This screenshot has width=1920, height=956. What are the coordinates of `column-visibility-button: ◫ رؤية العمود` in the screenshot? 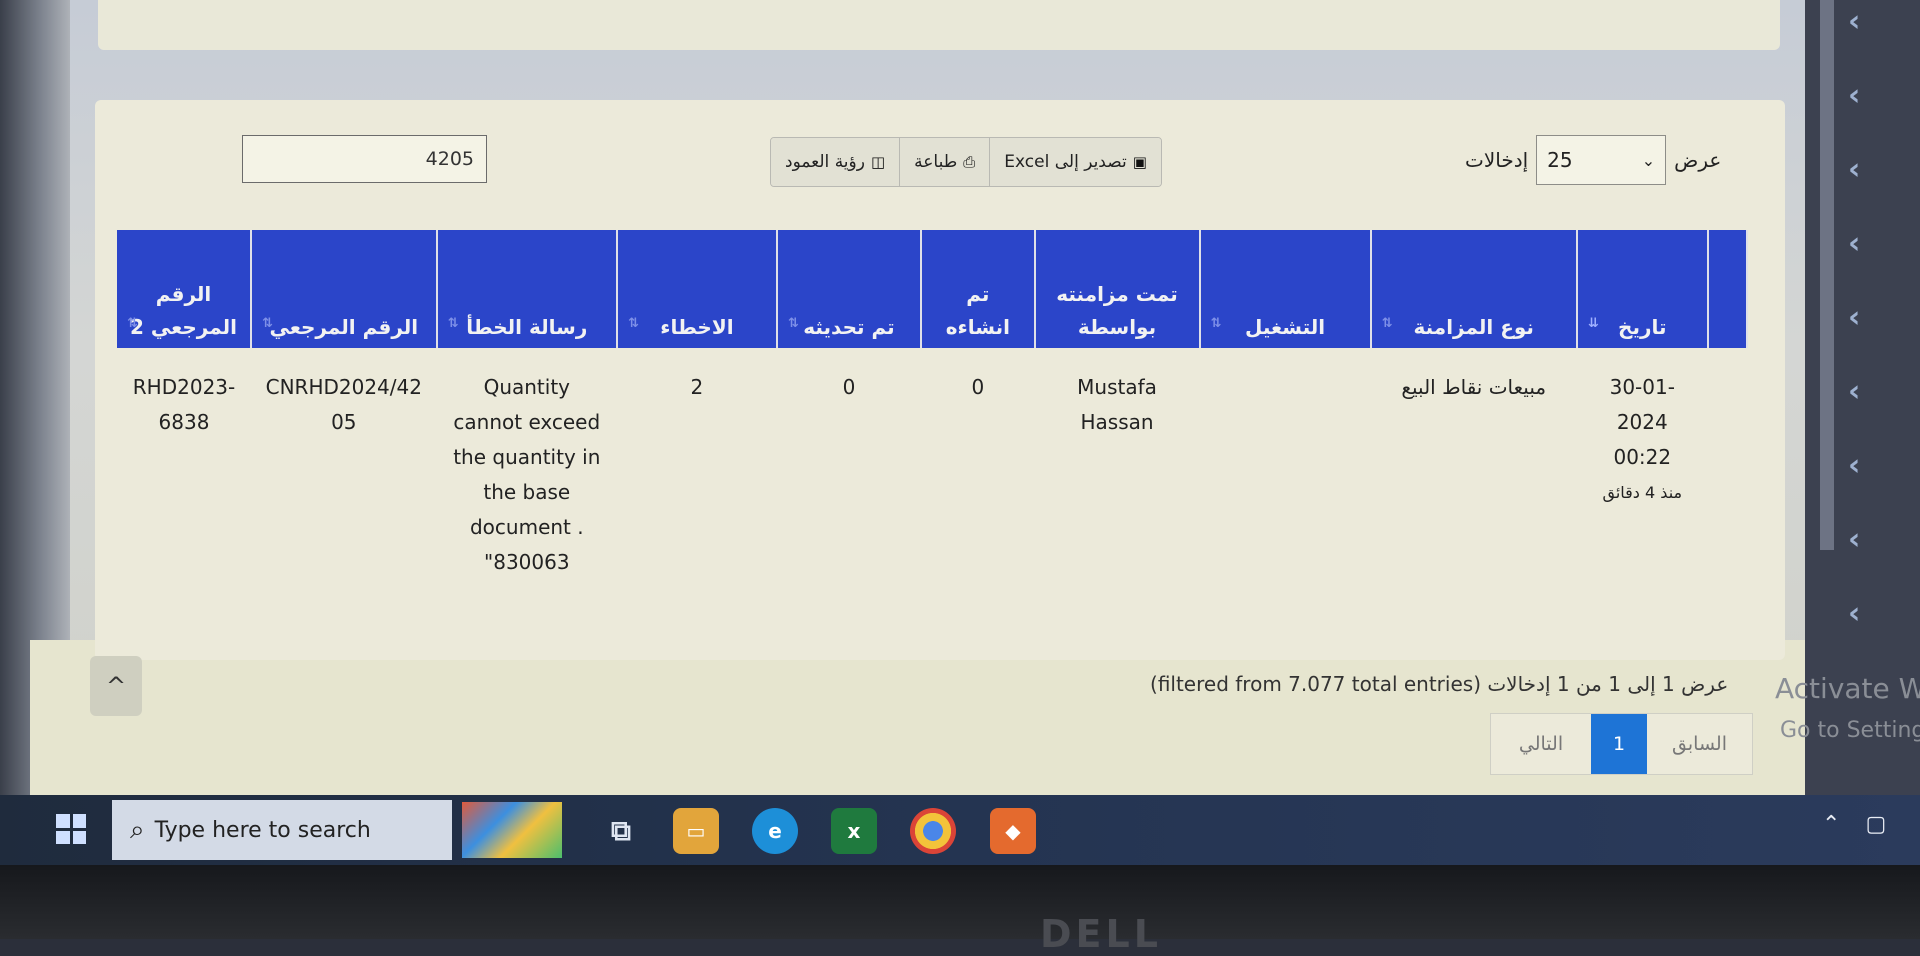 It's located at (836, 162).